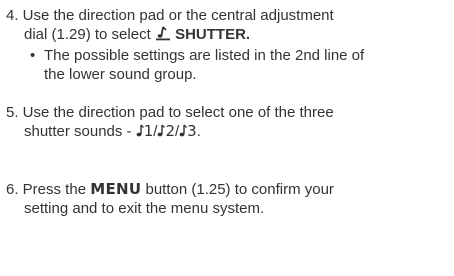 The image size is (454, 276). I want to click on sound-option-3: 3, so click(192, 131).